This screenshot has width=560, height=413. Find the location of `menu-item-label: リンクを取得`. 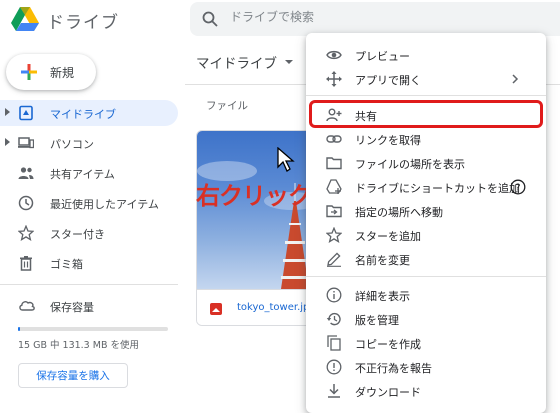

menu-item-label: リンクを取得 is located at coordinates (388, 140).